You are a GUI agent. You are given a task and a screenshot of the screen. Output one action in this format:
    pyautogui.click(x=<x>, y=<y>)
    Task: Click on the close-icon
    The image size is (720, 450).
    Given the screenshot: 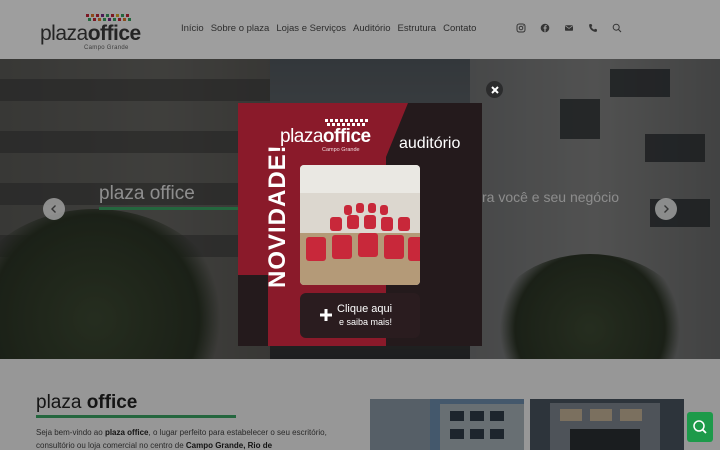 What is the action you would take?
    pyautogui.click(x=494, y=89)
    